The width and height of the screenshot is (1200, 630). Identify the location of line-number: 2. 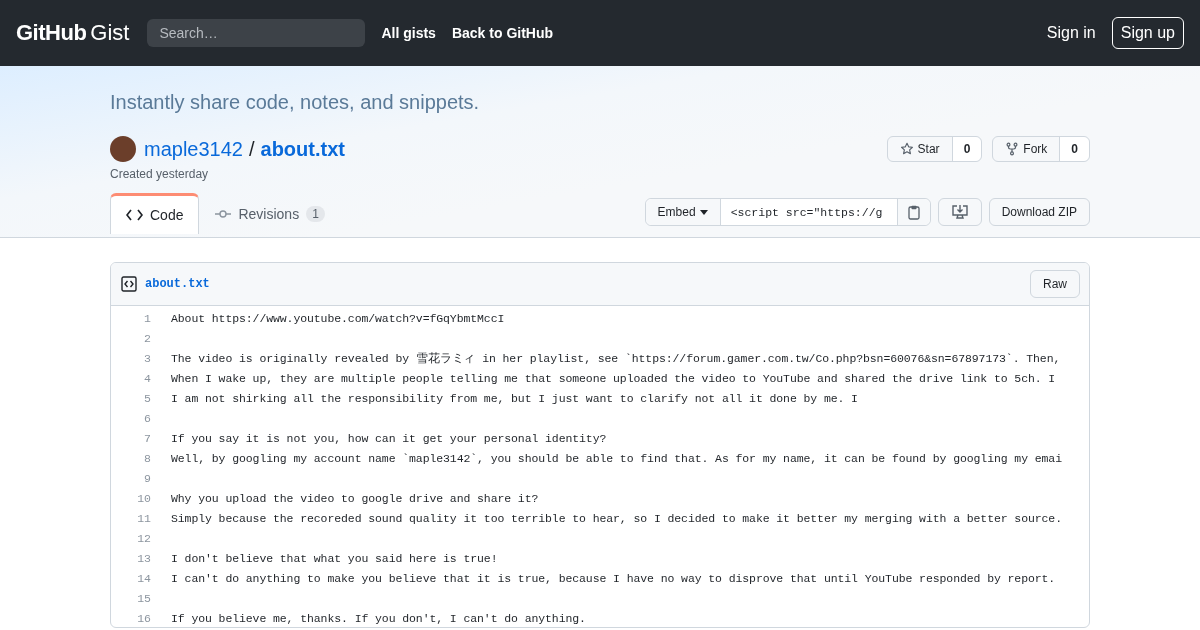
(147, 338).